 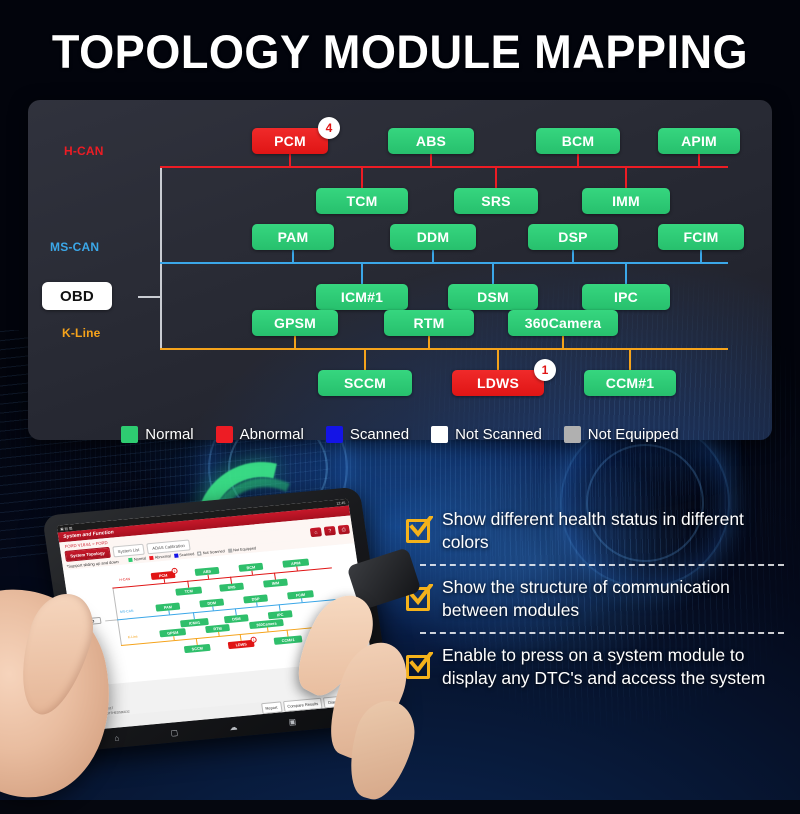 What do you see at coordinates (362, 297) in the screenshot?
I see `module-node-icm-1: ICM#1` at bounding box center [362, 297].